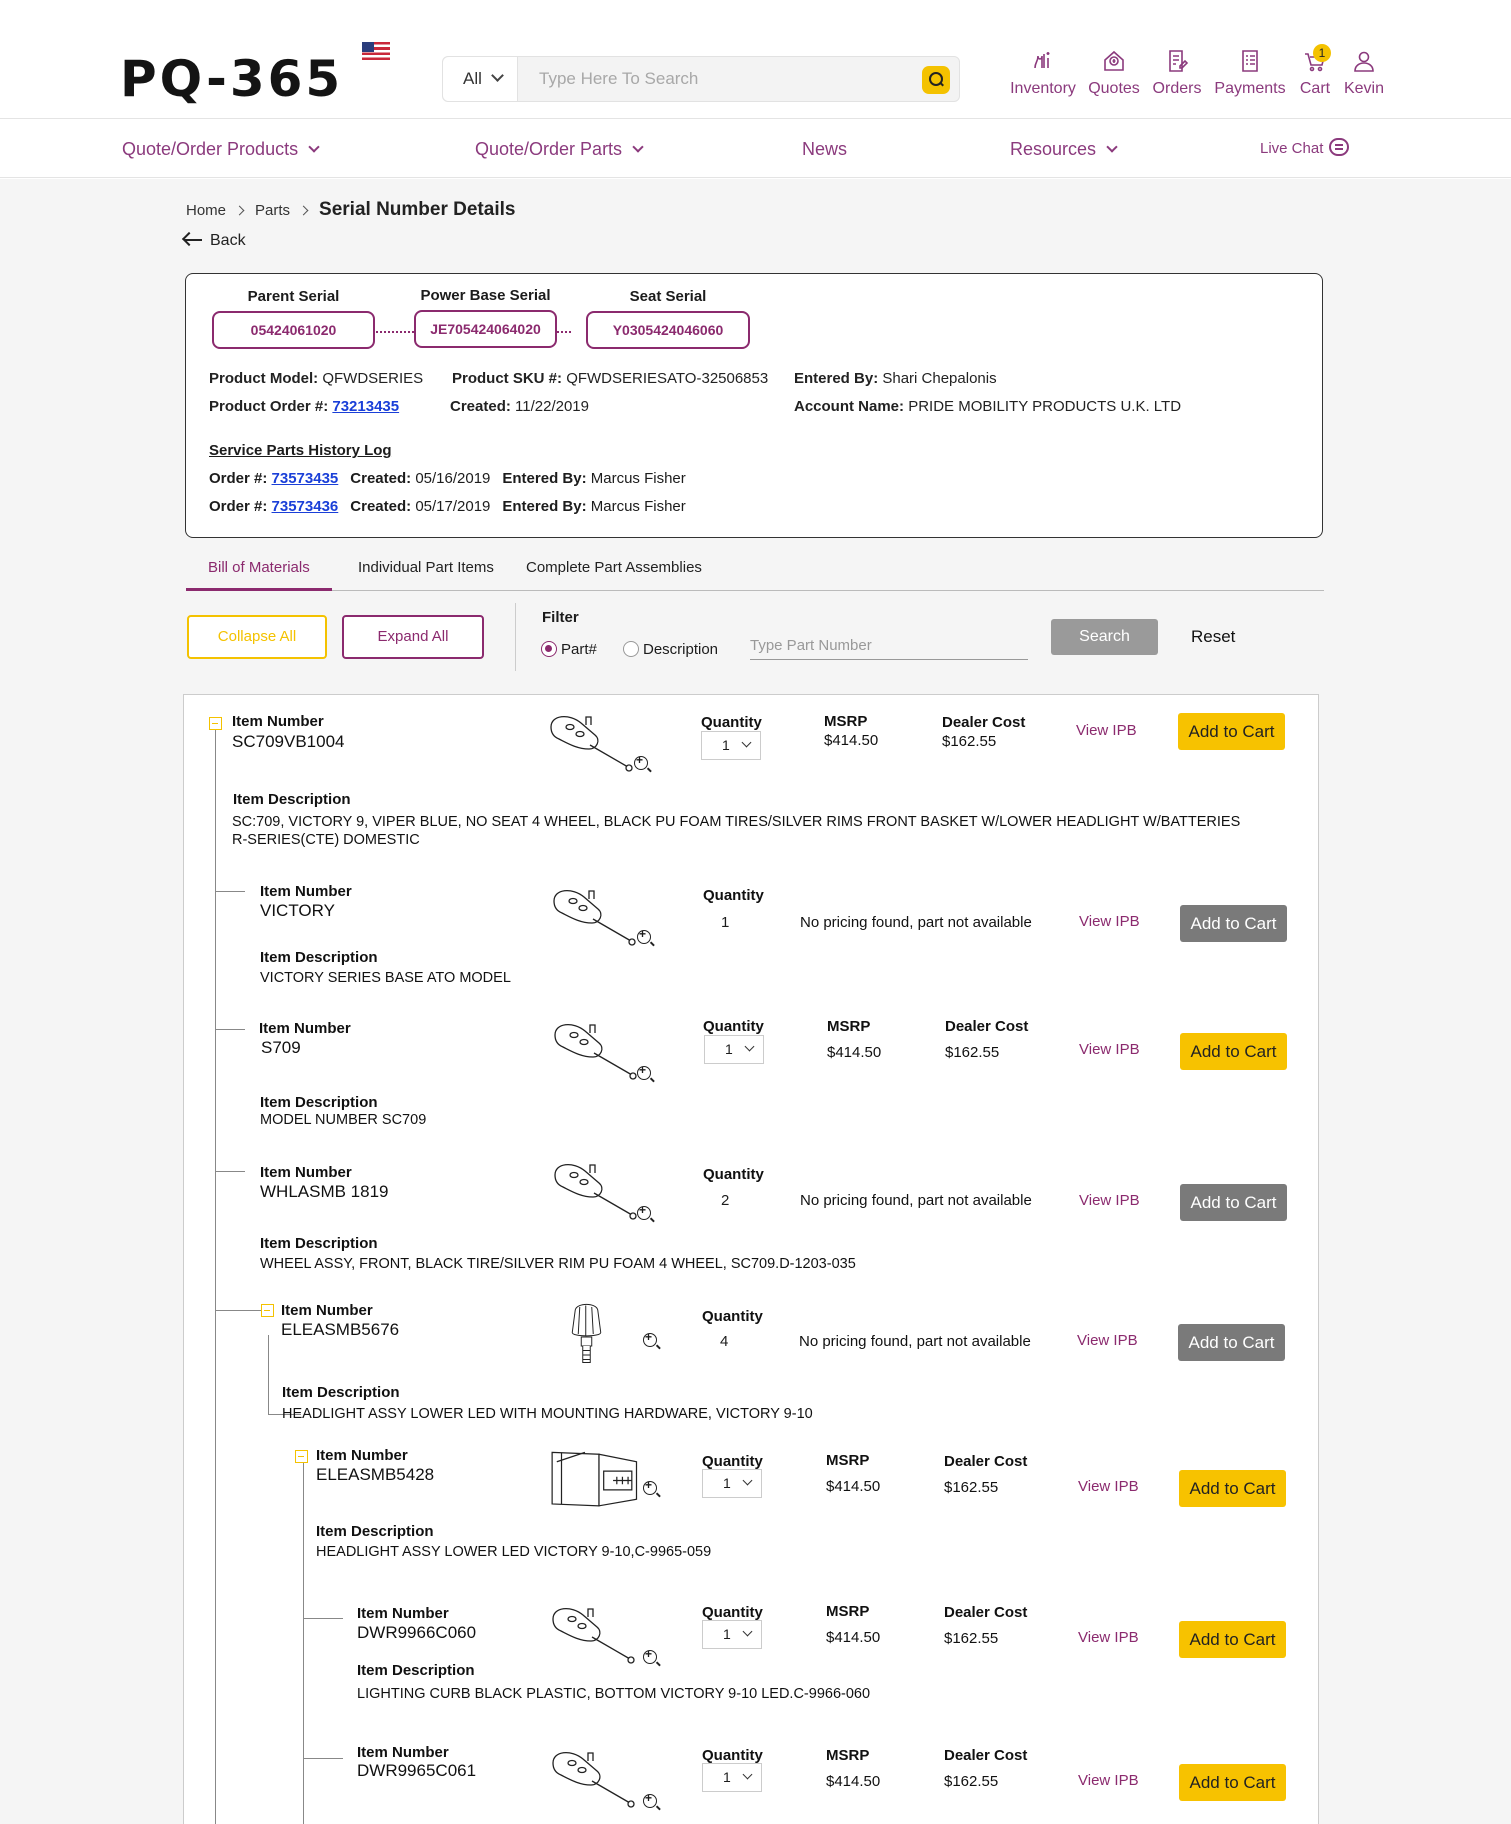 The width and height of the screenshot is (1511, 1824). What do you see at coordinates (1043, 76) in the screenshot?
I see `nav-inventory: Inventory` at bounding box center [1043, 76].